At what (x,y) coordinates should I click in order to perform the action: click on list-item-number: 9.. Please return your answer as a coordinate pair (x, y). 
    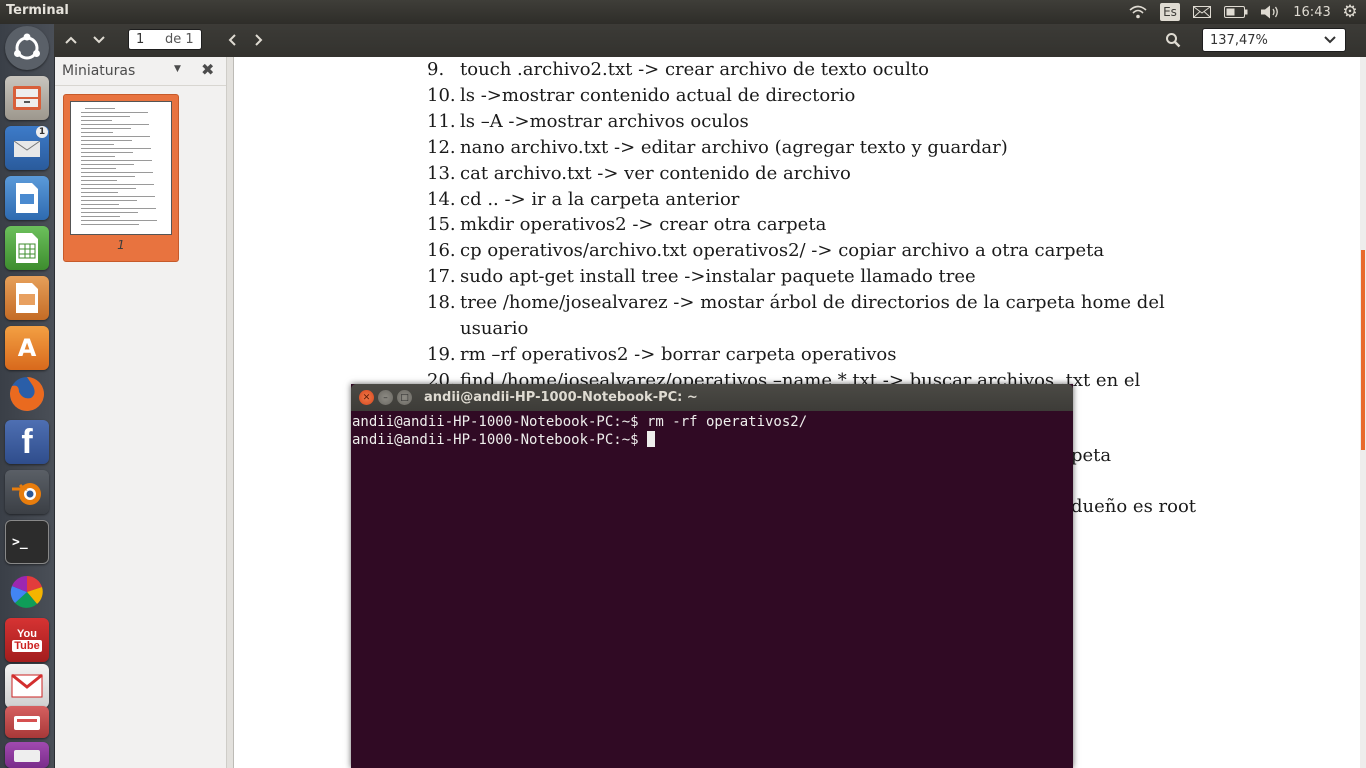
    Looking at the image, I should click on (436, 69).